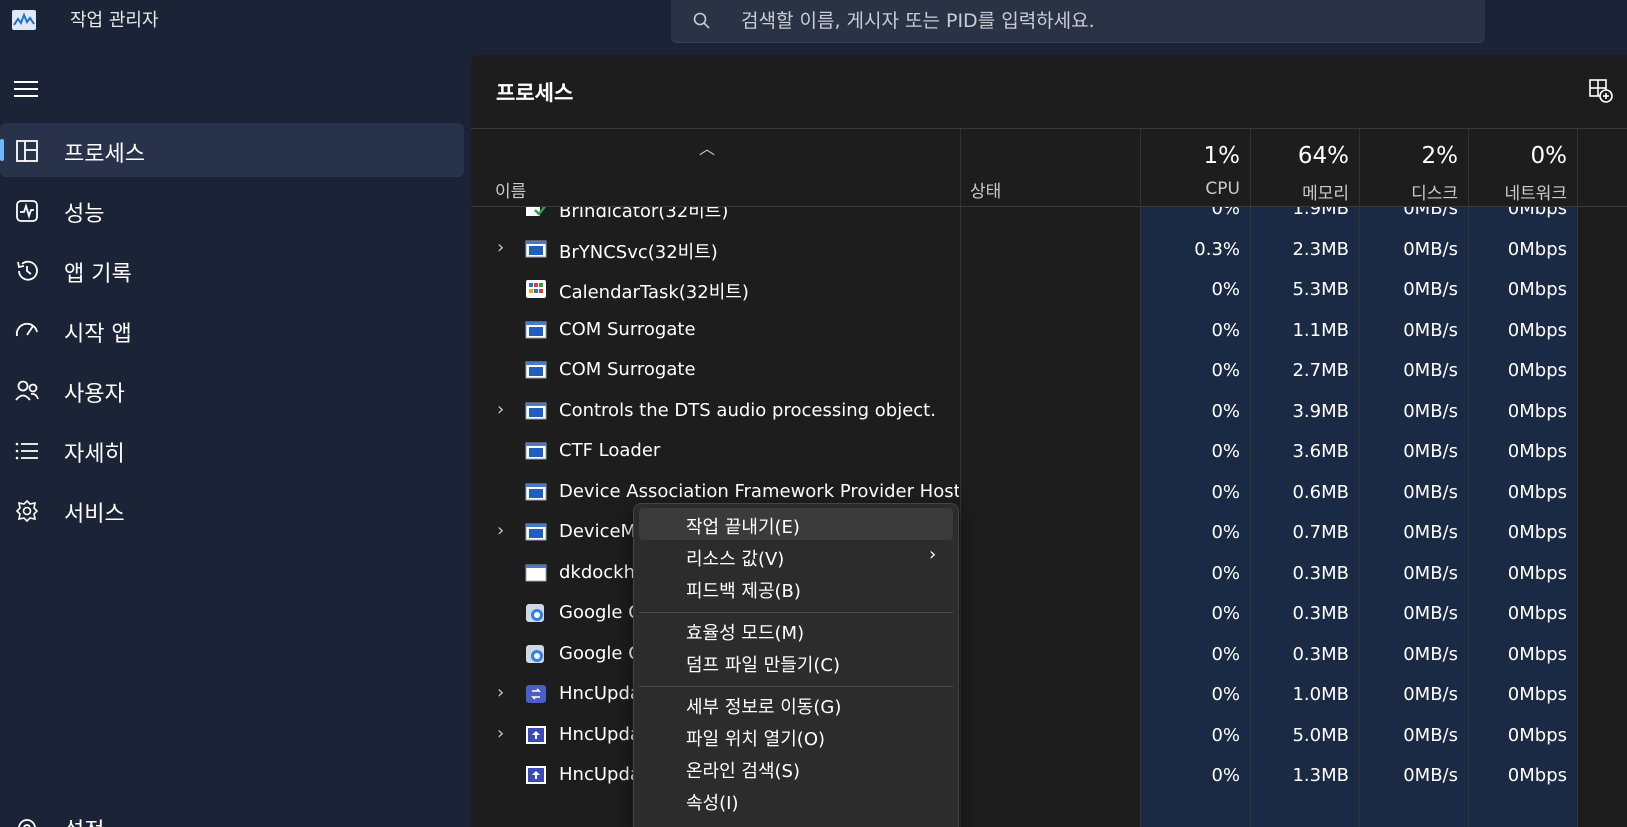  What do you see at coordinates (1523, 168) in the screenshot?
I see `column-header-network: 0% 네트워크` at bounding box center [1523, 168].